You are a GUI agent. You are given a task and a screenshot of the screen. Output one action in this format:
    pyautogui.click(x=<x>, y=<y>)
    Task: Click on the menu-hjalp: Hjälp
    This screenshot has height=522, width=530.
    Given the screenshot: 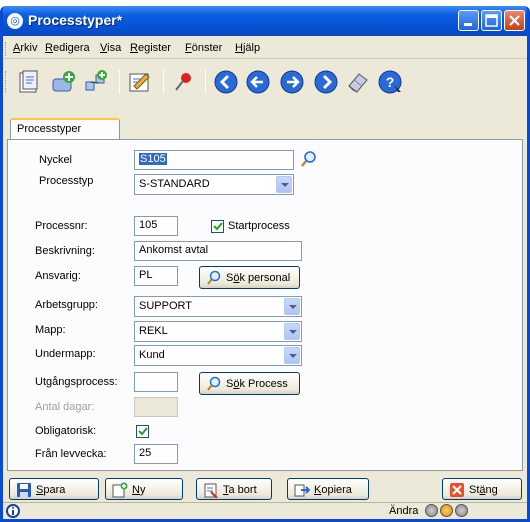 What is the action you would take?
    pyautogui.click(x=247, y=48)
    